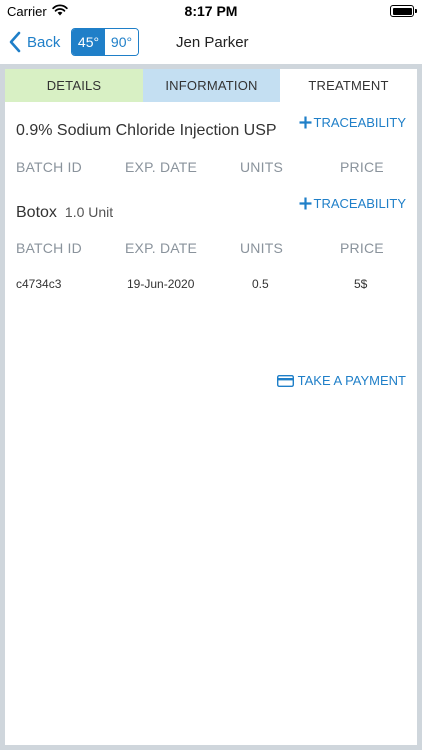 The width and height of the screenshot is (422, 750). What do you see at coordinates (39, 284) in the screenshot?
I see `batch-id-cell: c4734c3` at bounding box center [39, 284].